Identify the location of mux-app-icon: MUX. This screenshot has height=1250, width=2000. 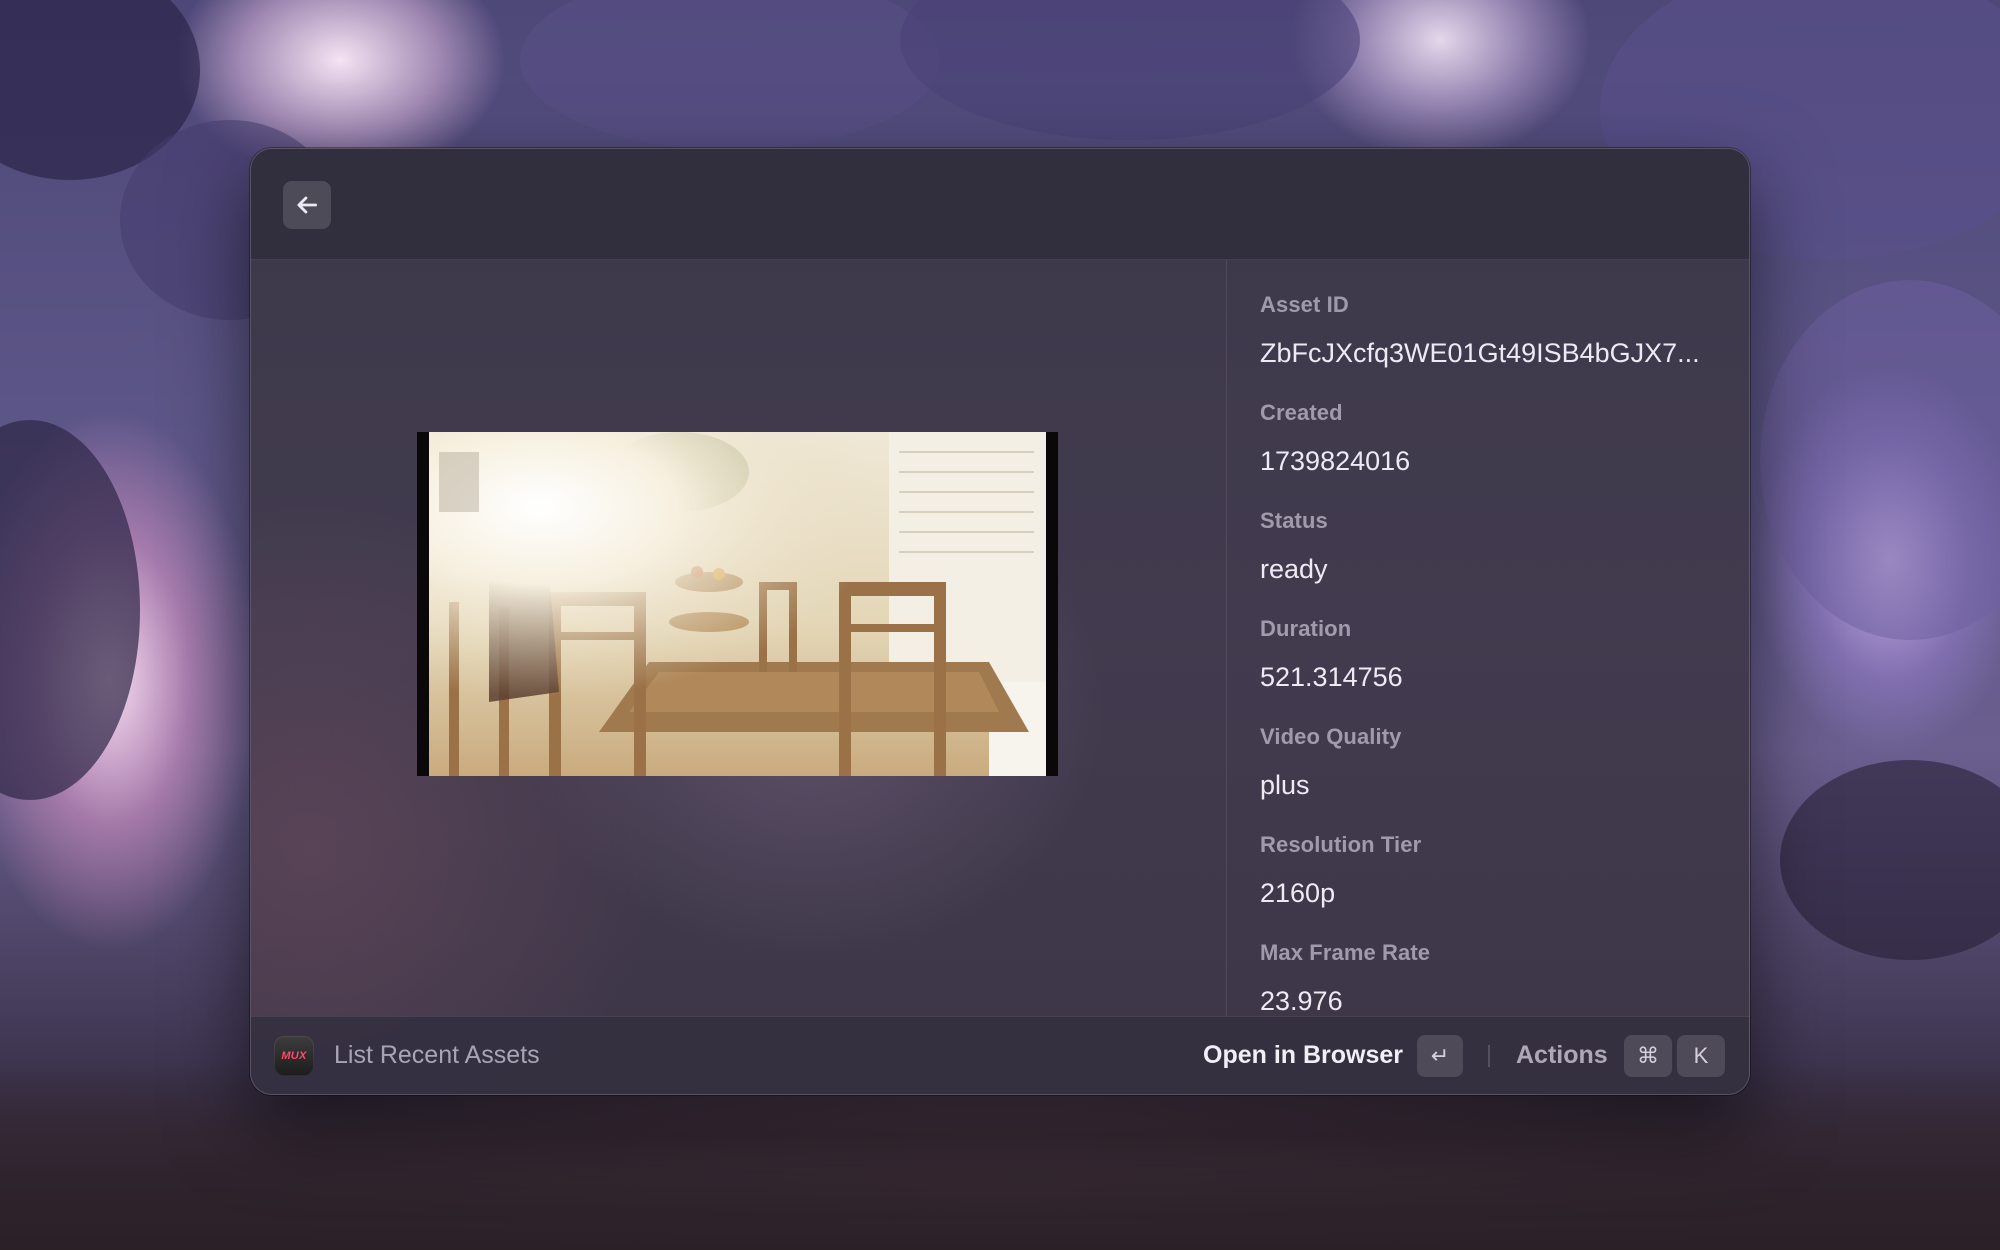
(294, 1056).